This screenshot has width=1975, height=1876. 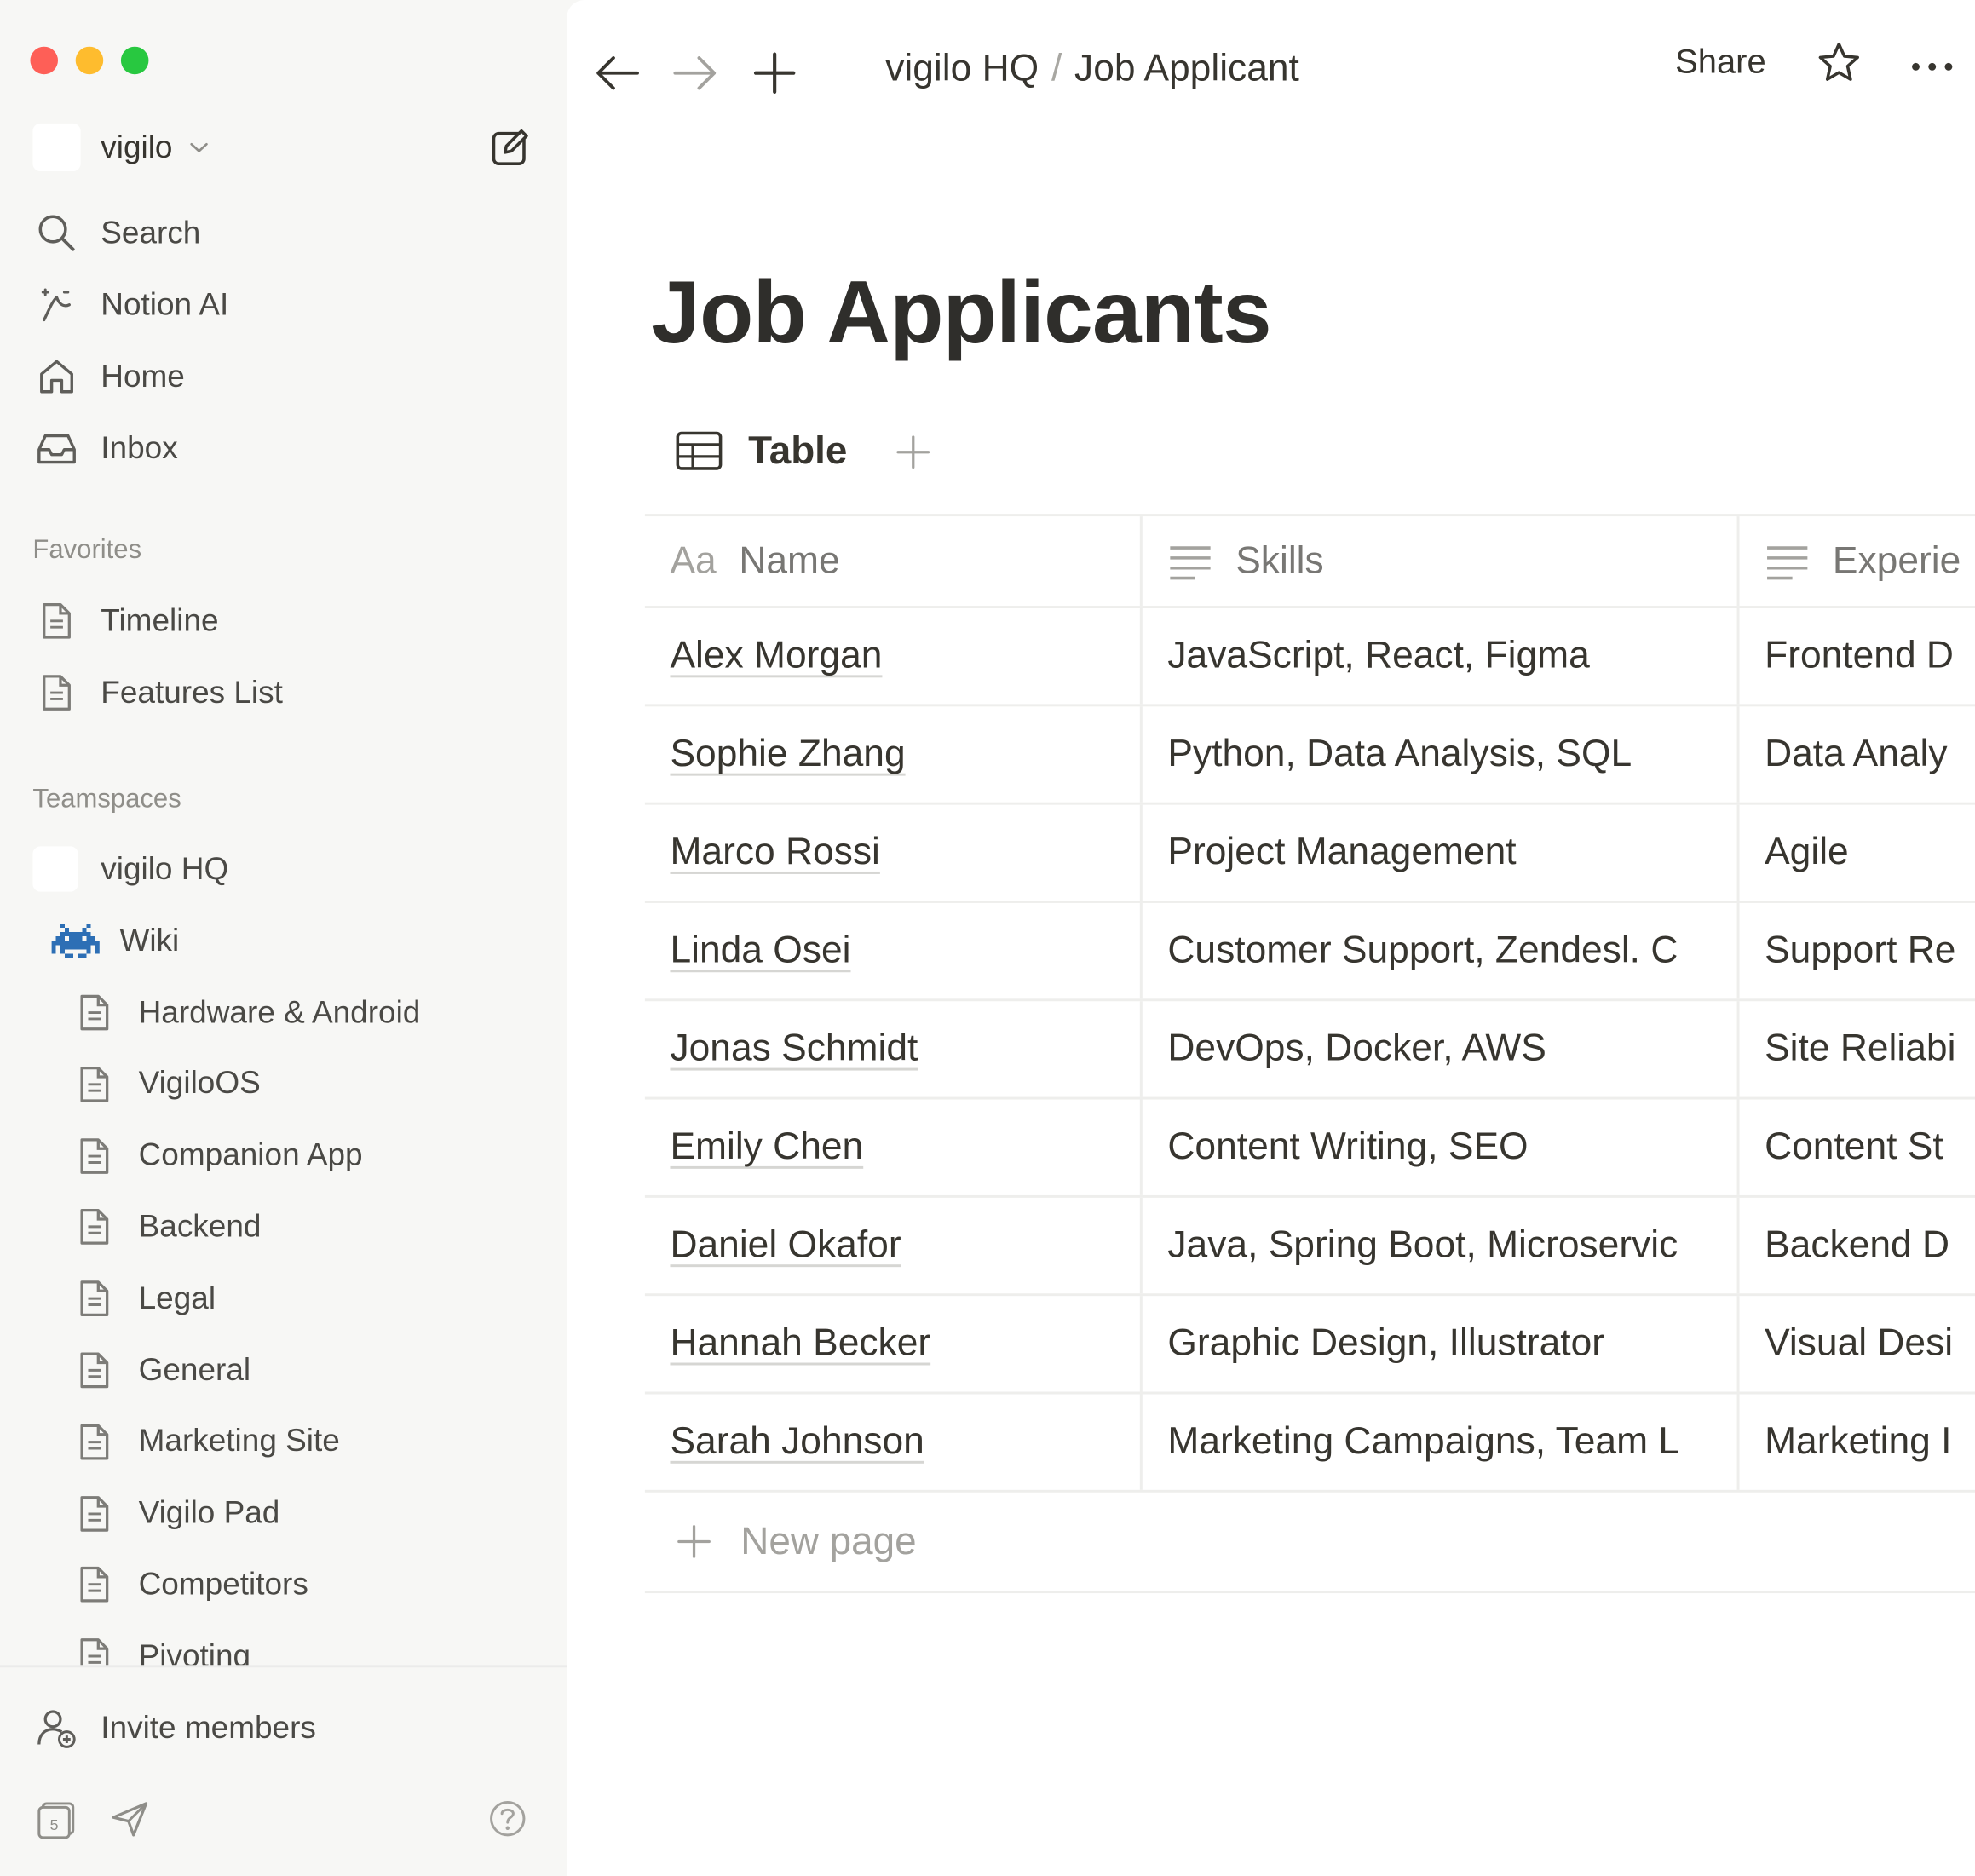 I want to click on close-window-button, so click(x=44, y=60).